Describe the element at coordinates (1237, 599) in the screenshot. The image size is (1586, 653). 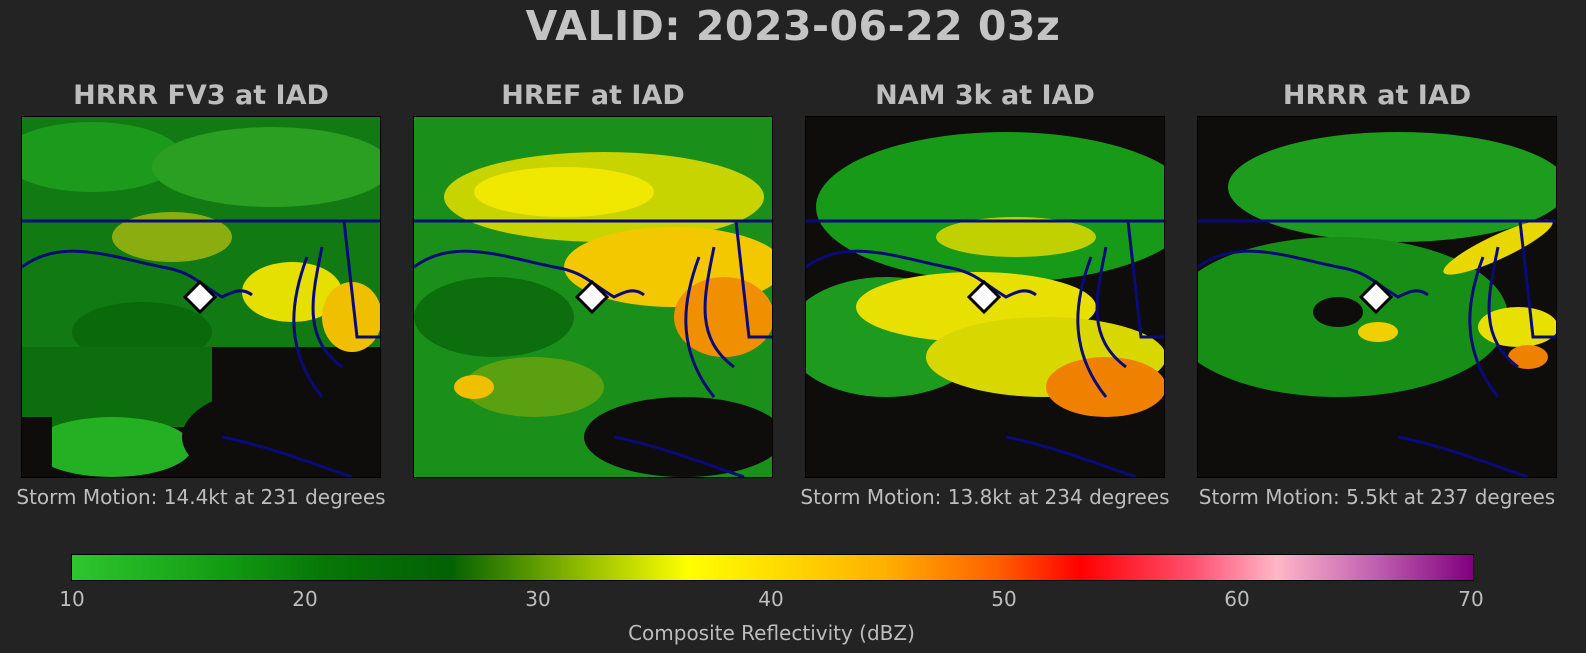
I see `colorbar-tick: 60` at that location.